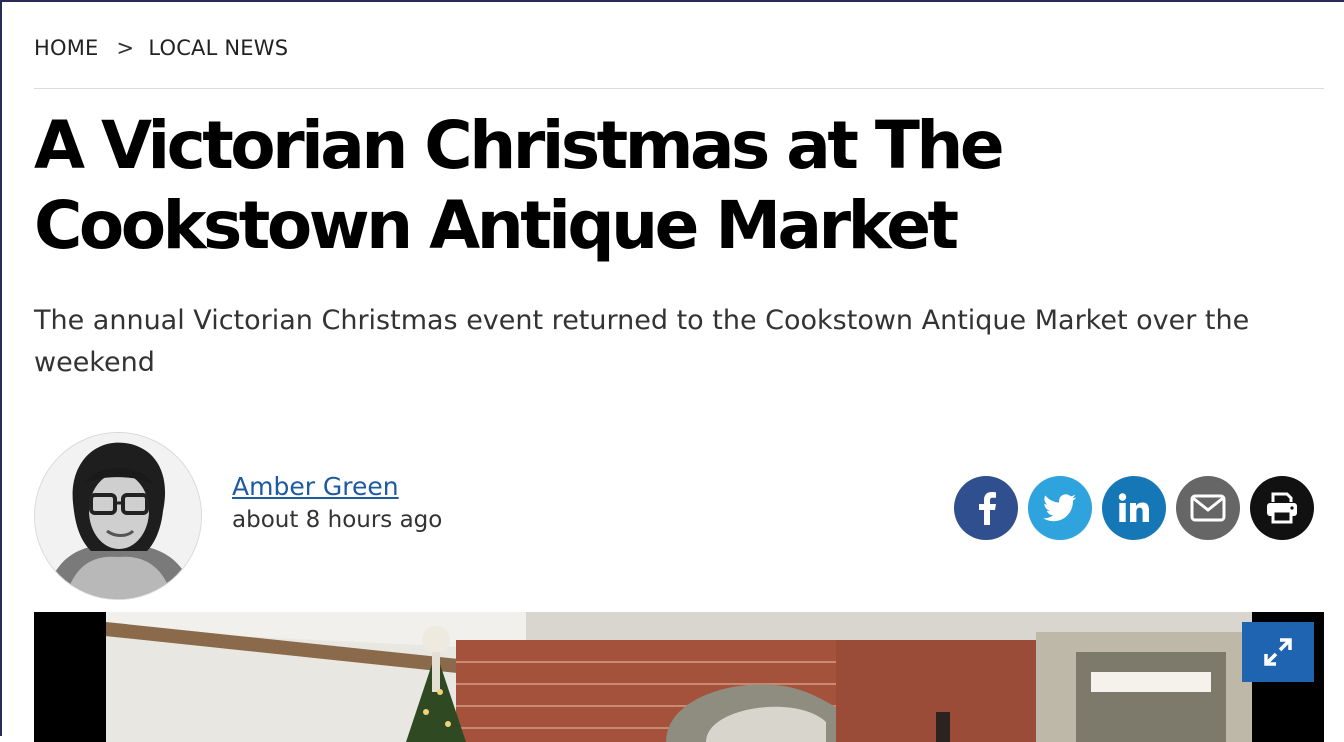 This screenshot has height=742, width=1344. I want to click on share-facebook-button, so click(986, 508).